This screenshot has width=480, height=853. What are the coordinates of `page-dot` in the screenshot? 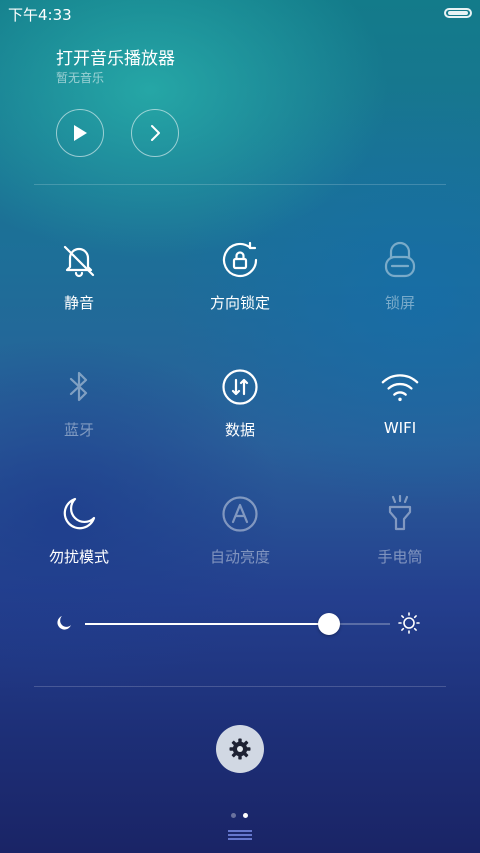 It's located at (233, 815).